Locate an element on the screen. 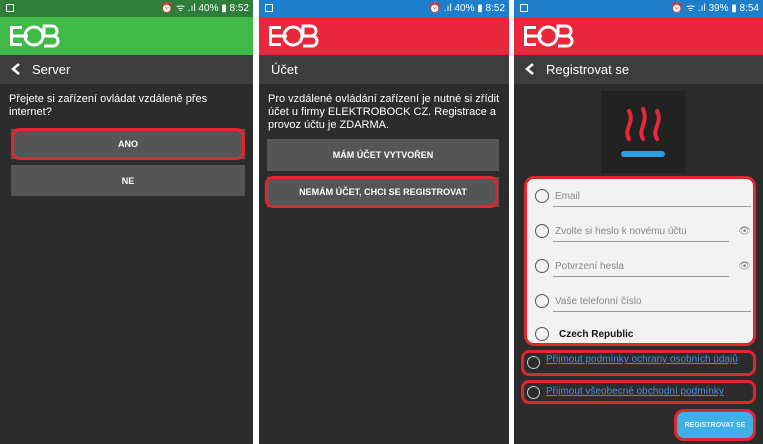 The width and height of the screenshot is (763, 444). email-field: Email is located at coordinates (643, 197).